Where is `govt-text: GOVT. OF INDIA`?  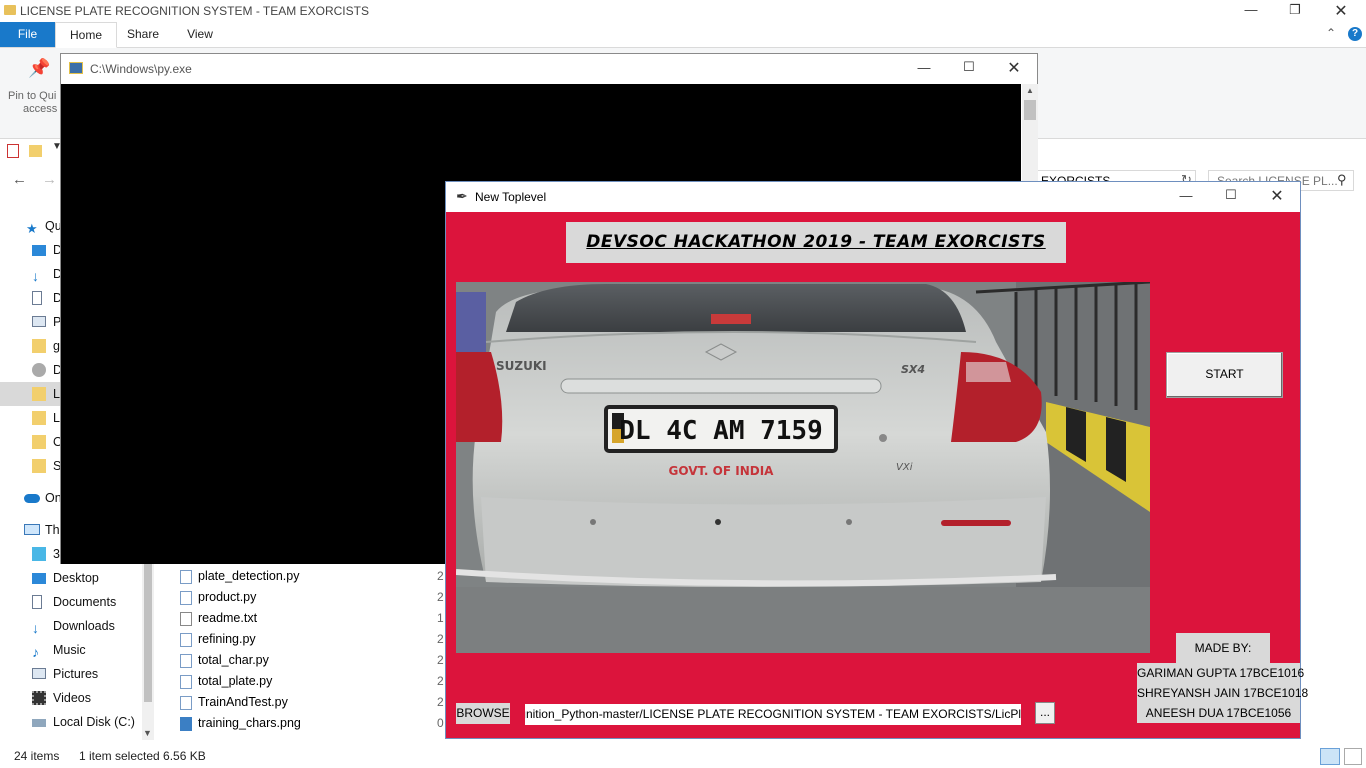 govt-text: GOVT. OF INDIA is located at coordinates (722, 471).